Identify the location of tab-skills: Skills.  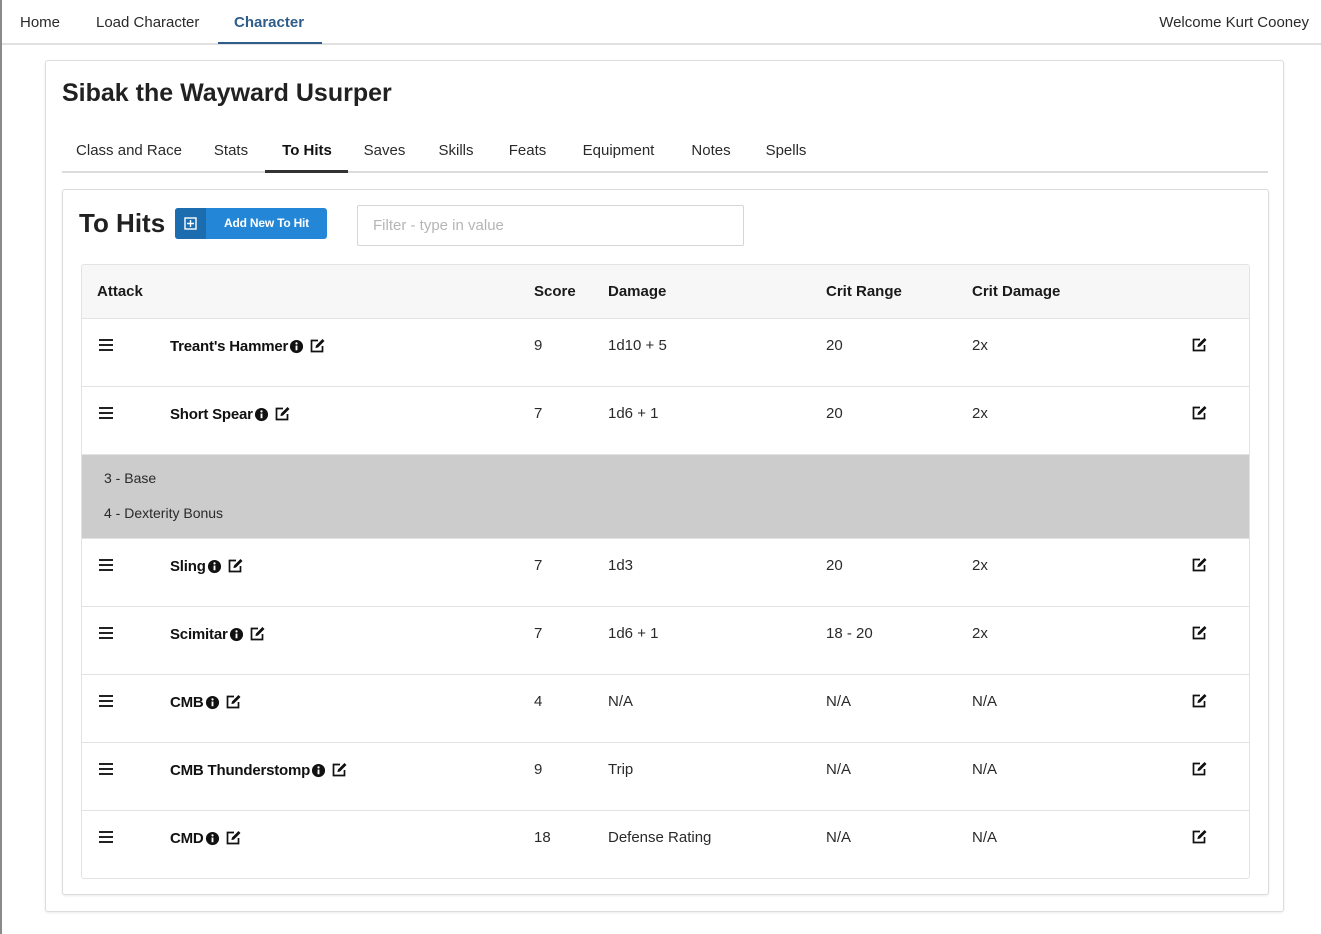
(456, 150).